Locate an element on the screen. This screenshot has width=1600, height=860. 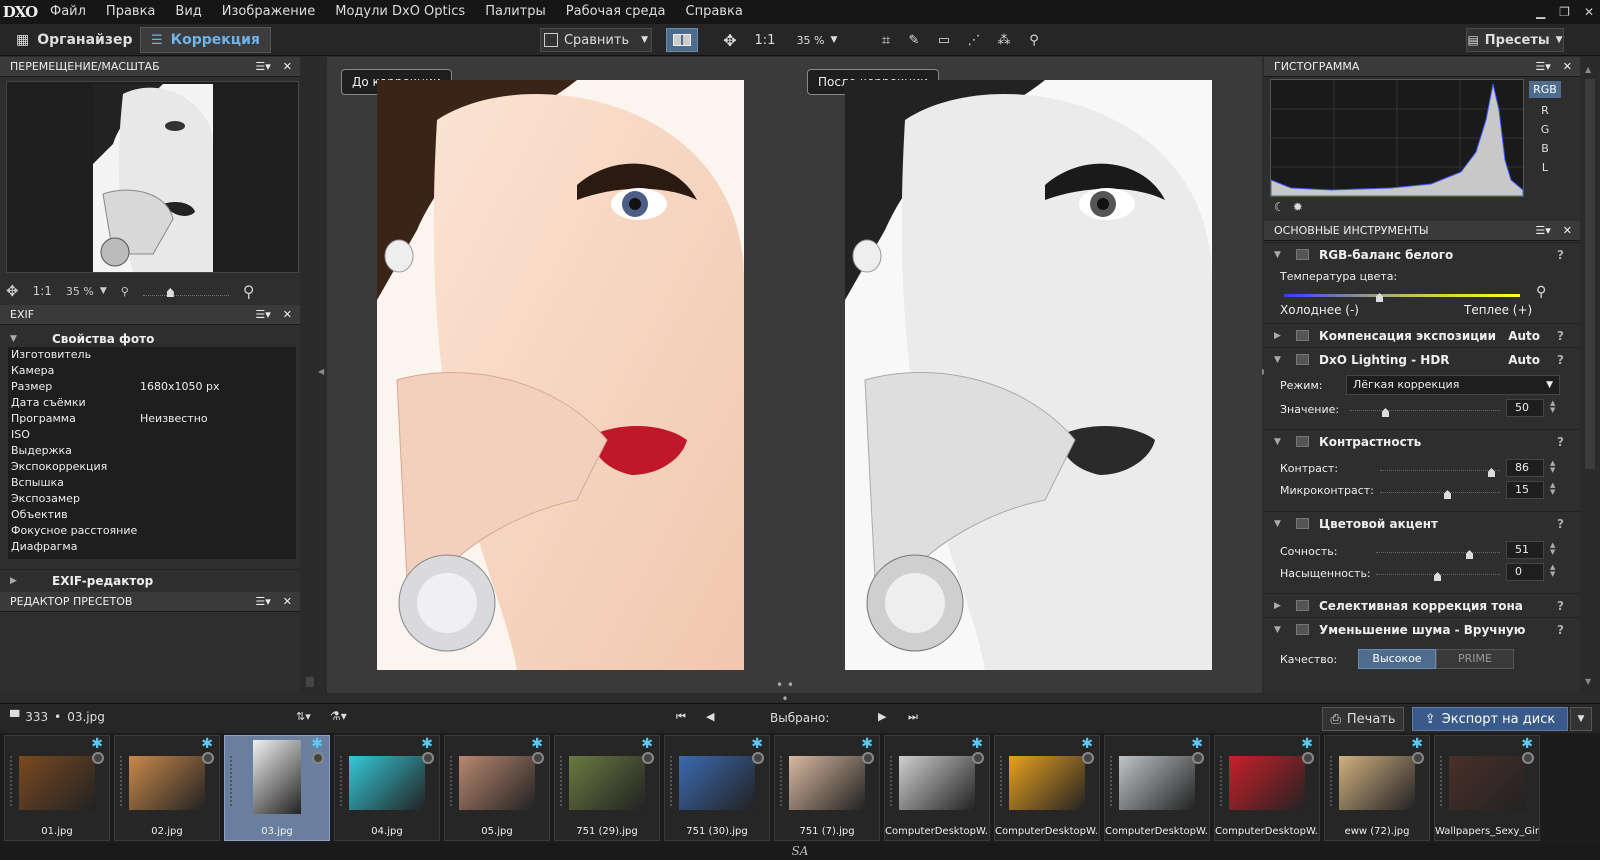
exposure-auto: Auto is located at coordinates (1524, 336).